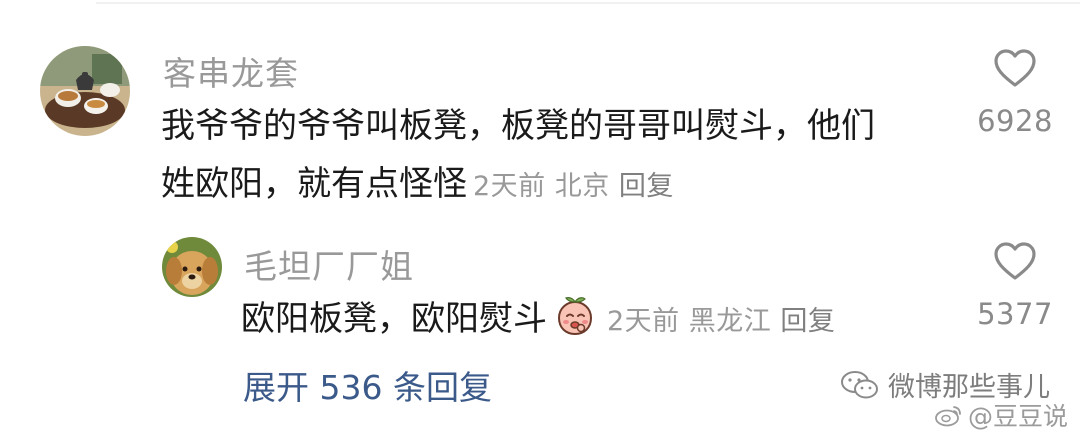 This screenshot has width=1080, height=432. Describe the element at coordinates (509, 186) in the screenshot. I see `comment-time: 2天前` at that location.